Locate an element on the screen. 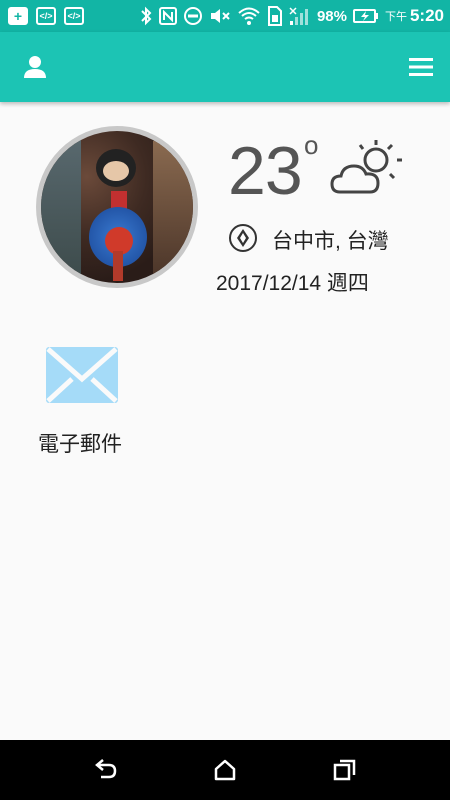 This screenshot has height=800, width=450. date-text: 2017/12/14 週四 is located at coordinates (292, 283).